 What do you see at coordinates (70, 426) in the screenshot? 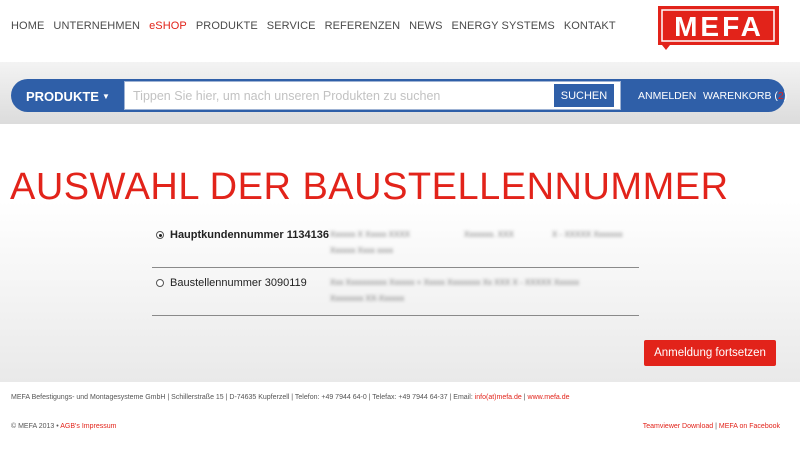
I see `agb-link: AGB's` at bounding box center [70, 426].